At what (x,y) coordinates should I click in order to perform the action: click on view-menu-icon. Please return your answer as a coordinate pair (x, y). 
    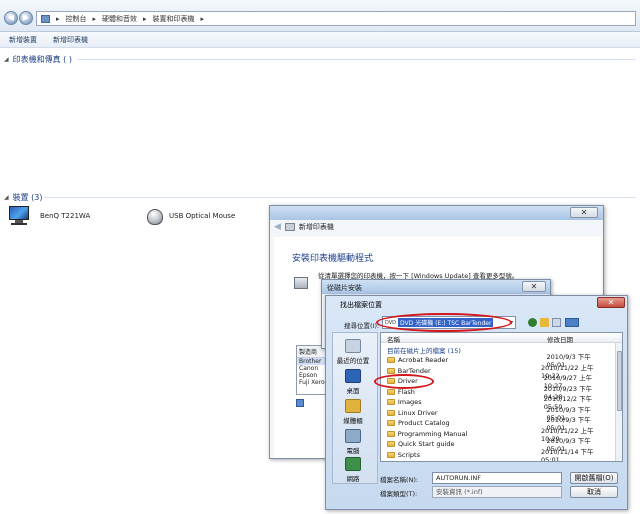
    Looking at the image, I should click on (572, 322).